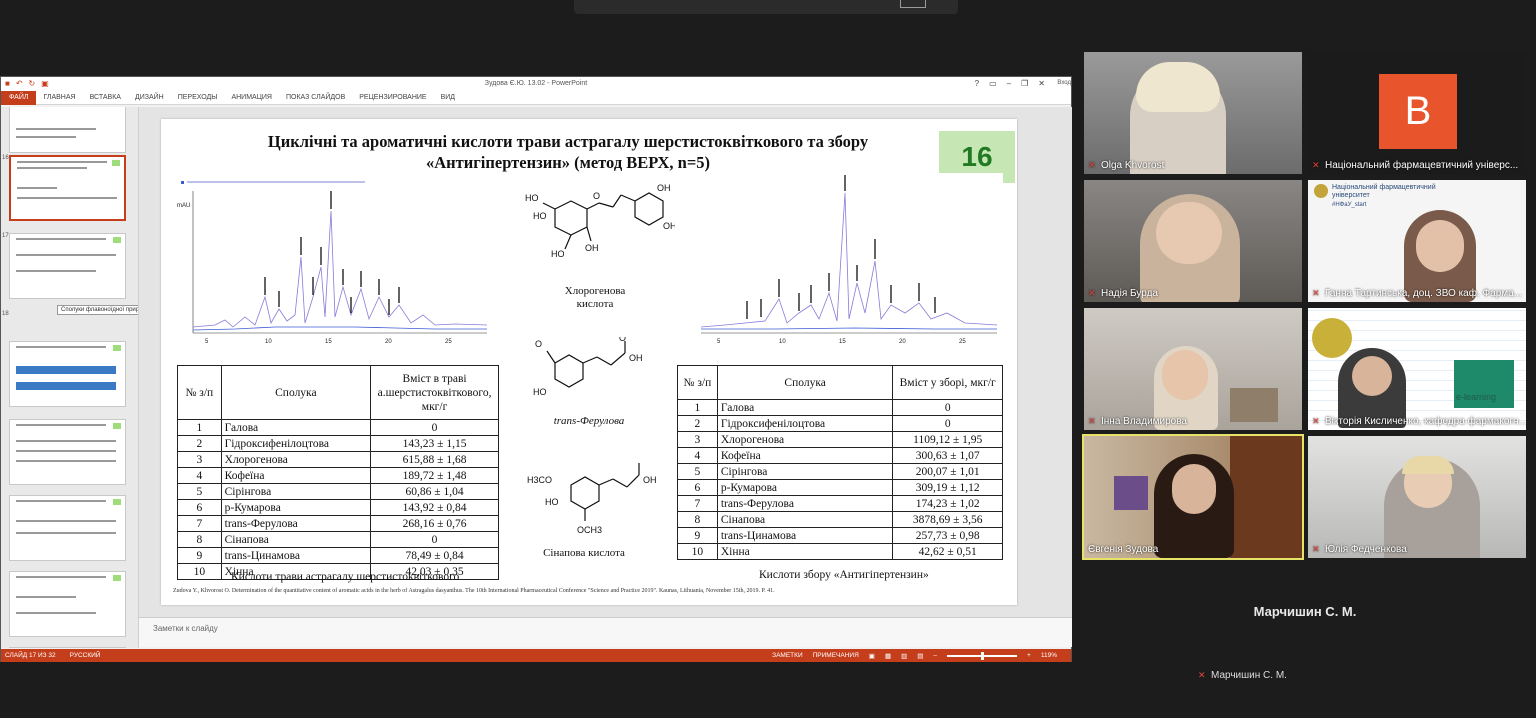  What do you see at coordinates (296, 523) in the screenshot?
I see `compound-name: trans-Ферулова` at bounding box center [296, 523].